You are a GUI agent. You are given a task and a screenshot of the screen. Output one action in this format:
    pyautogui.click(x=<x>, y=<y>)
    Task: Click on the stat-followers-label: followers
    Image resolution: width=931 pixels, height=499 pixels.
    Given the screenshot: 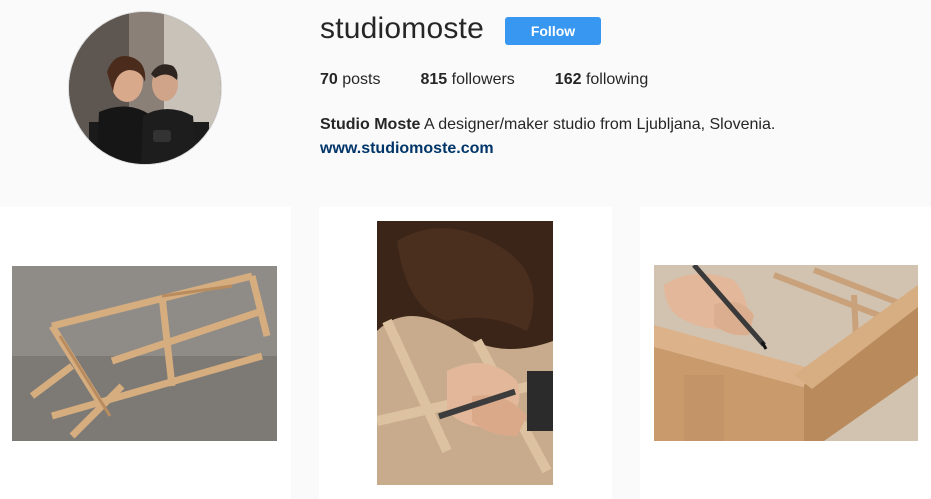 What is the action you would take?
    pyautogui.click(x=483, y=79)
    